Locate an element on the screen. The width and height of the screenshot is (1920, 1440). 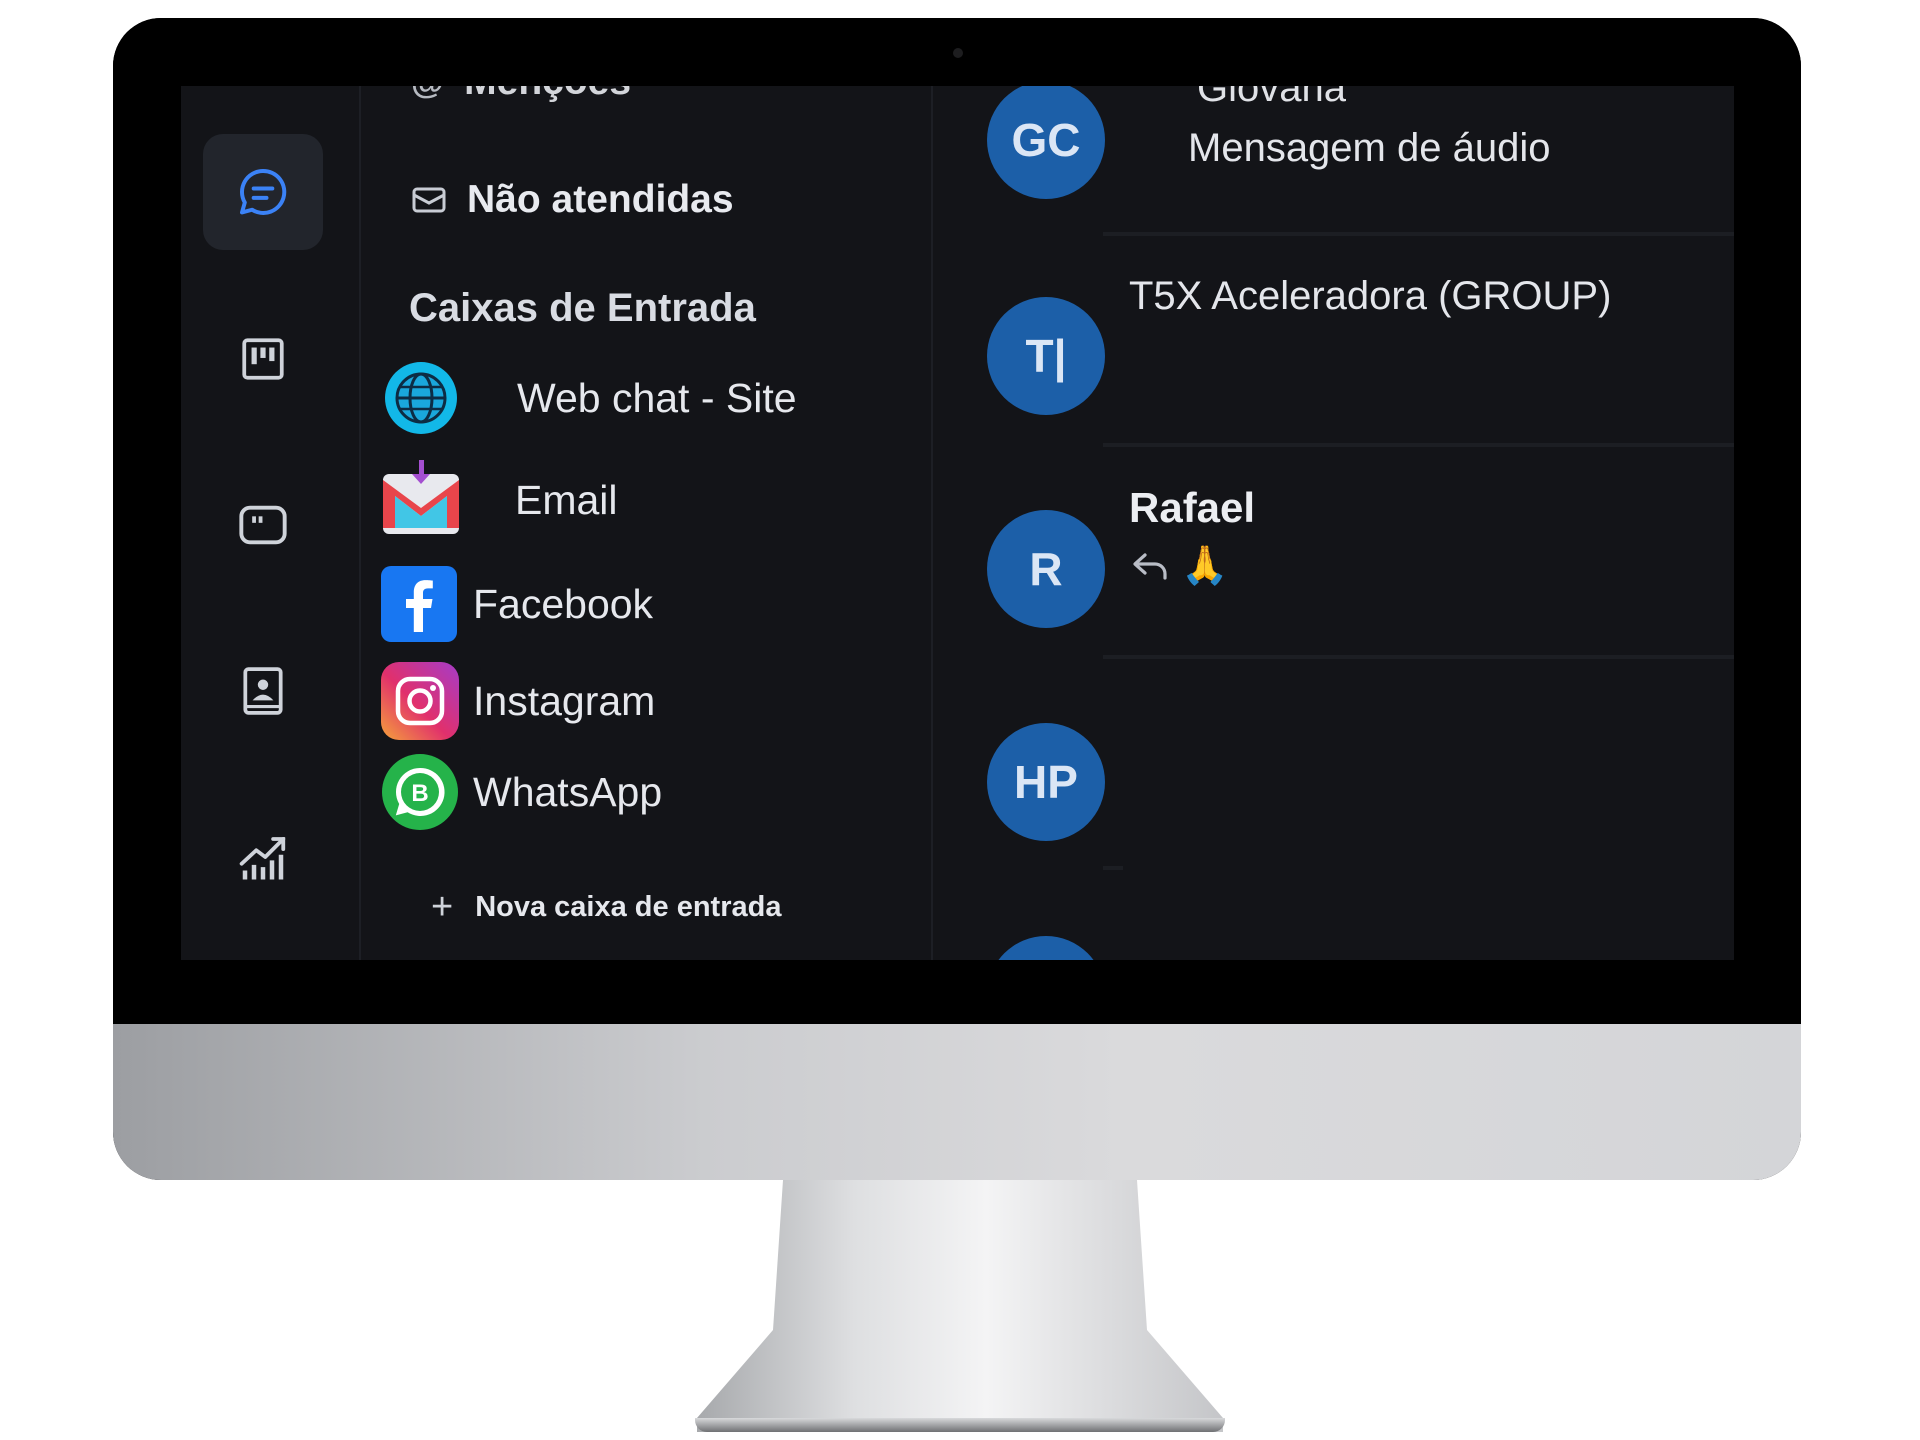
nav-conversations is located at coordinates (263, 192).